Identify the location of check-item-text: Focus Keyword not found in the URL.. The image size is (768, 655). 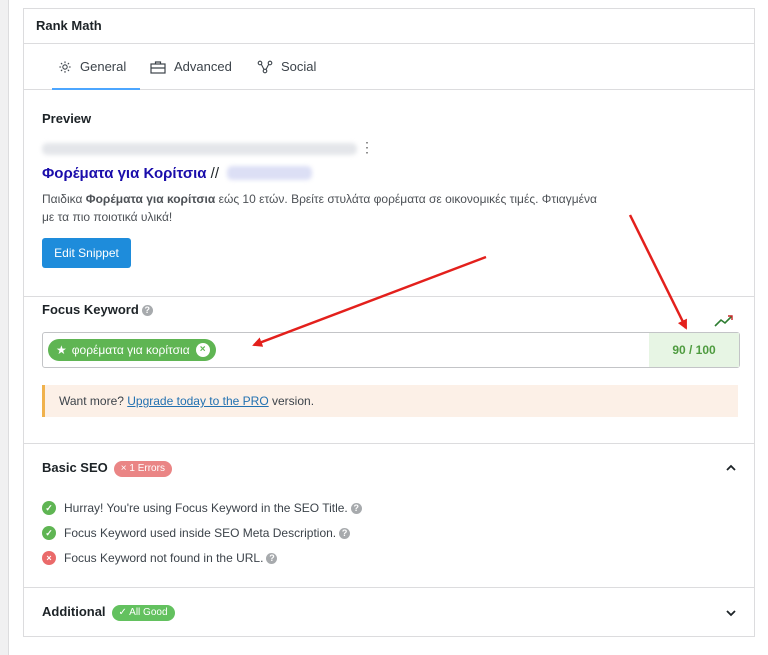
(164, 558).